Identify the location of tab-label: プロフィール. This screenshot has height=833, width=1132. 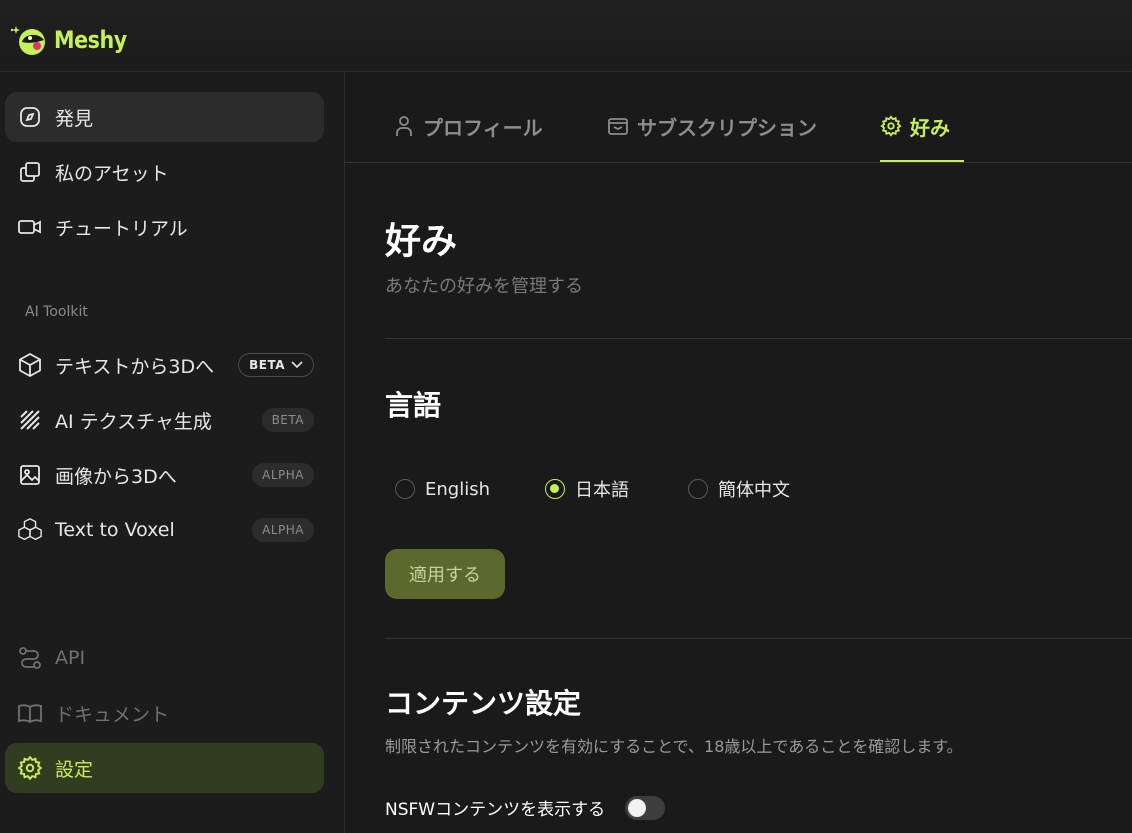
(483, 128).